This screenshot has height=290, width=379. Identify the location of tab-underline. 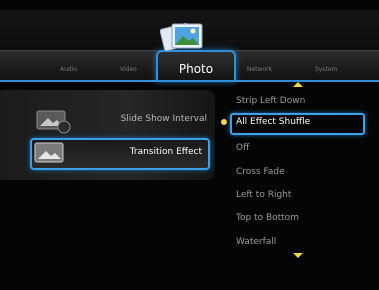
(189, 81).